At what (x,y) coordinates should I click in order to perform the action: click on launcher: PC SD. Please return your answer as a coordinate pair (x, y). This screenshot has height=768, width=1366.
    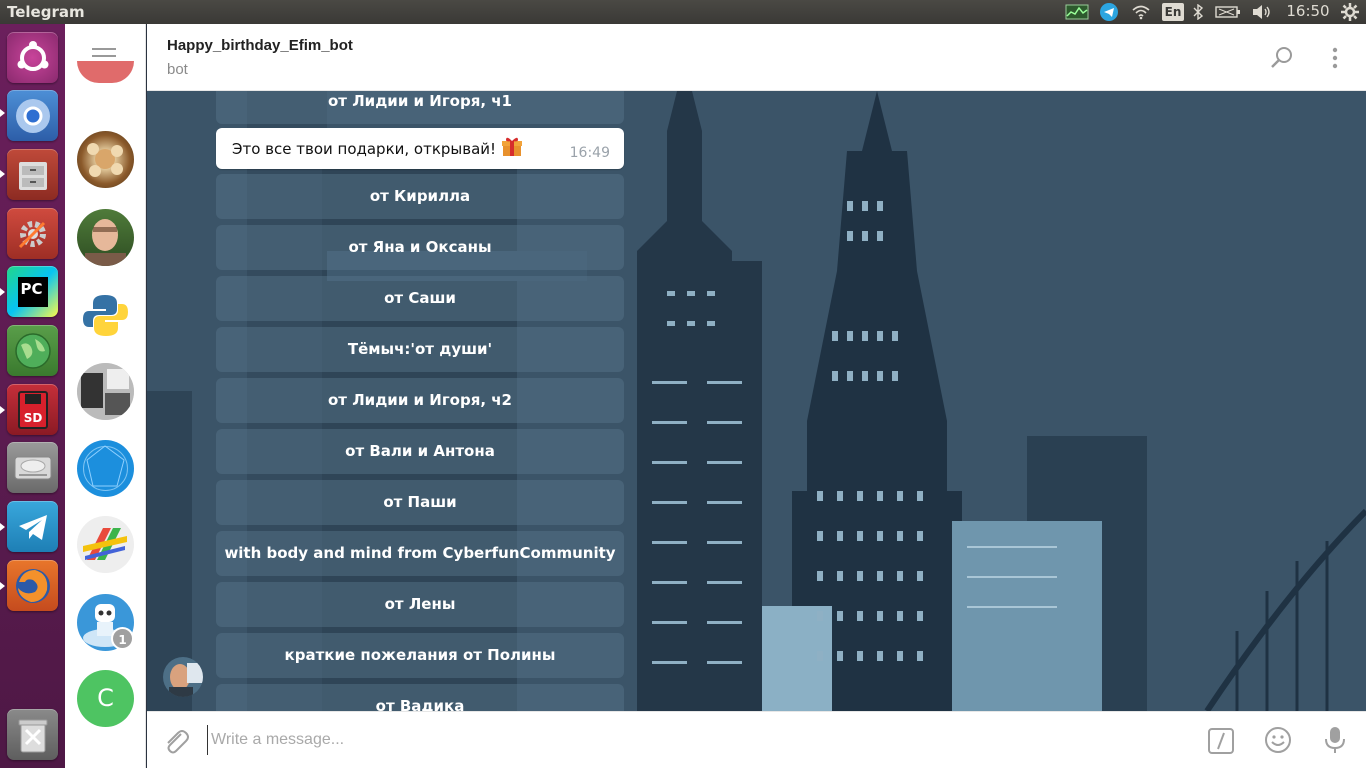
    Looking at the image, I should click on (32, 396).